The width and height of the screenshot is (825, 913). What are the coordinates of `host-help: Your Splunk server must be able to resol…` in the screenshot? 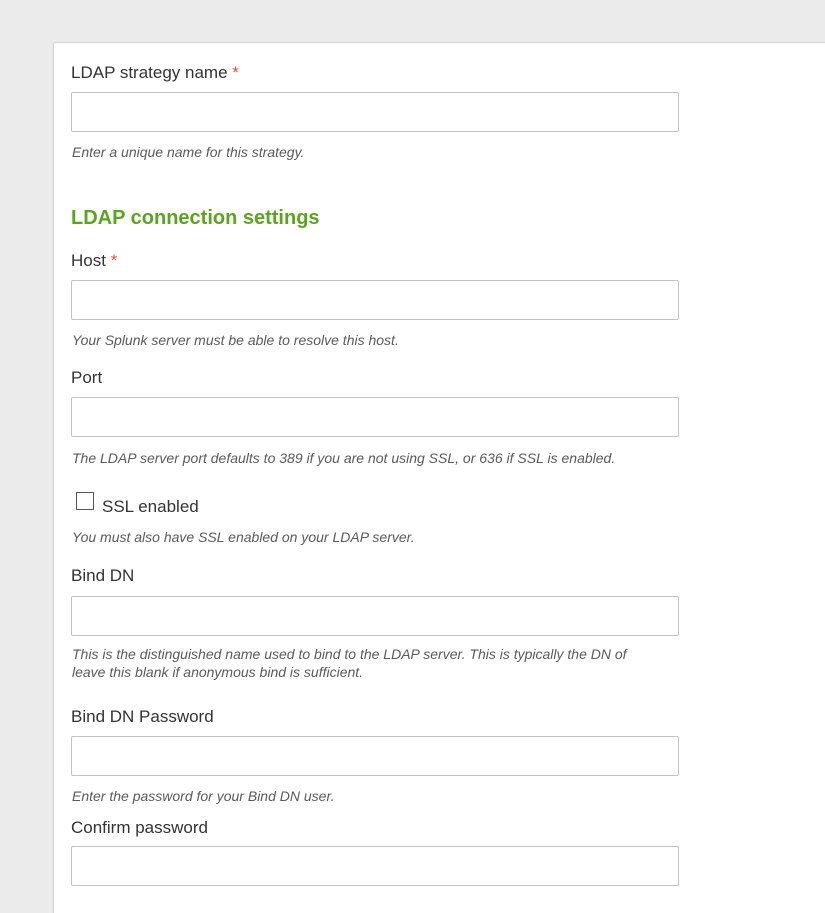 It's located at (235, 340).